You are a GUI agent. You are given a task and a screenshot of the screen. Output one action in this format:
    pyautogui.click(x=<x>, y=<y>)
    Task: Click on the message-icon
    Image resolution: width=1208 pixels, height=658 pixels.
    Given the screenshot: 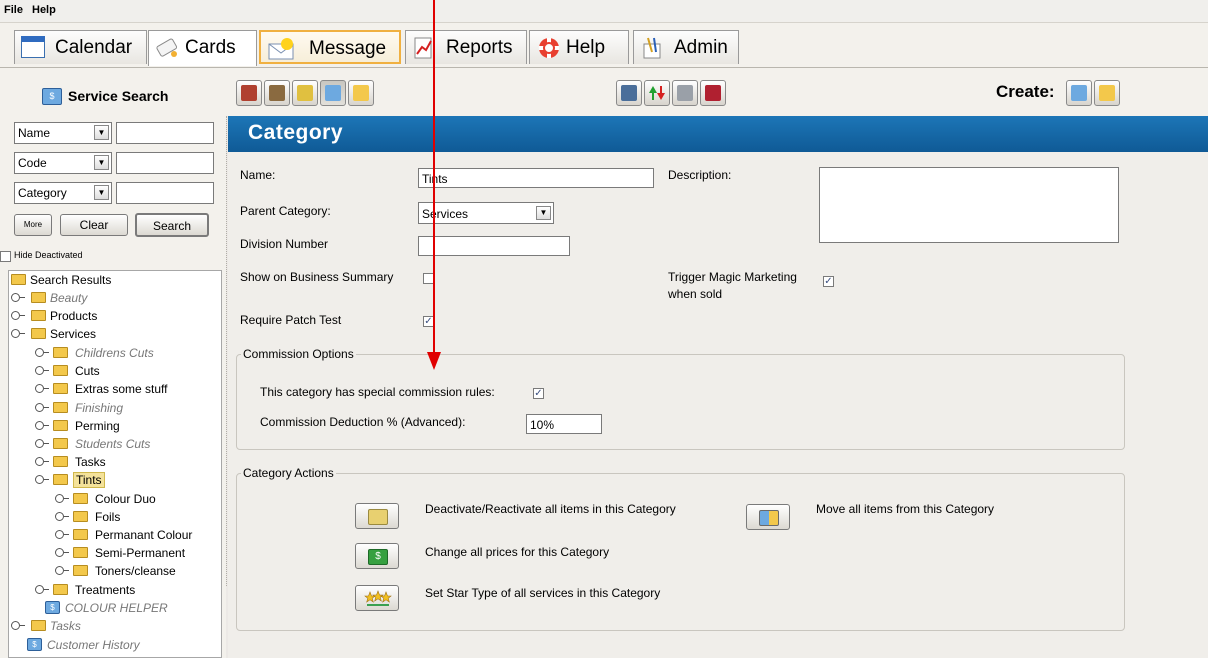 What is the action you would take?
    pyautogui.click(x=280, y=48)
    